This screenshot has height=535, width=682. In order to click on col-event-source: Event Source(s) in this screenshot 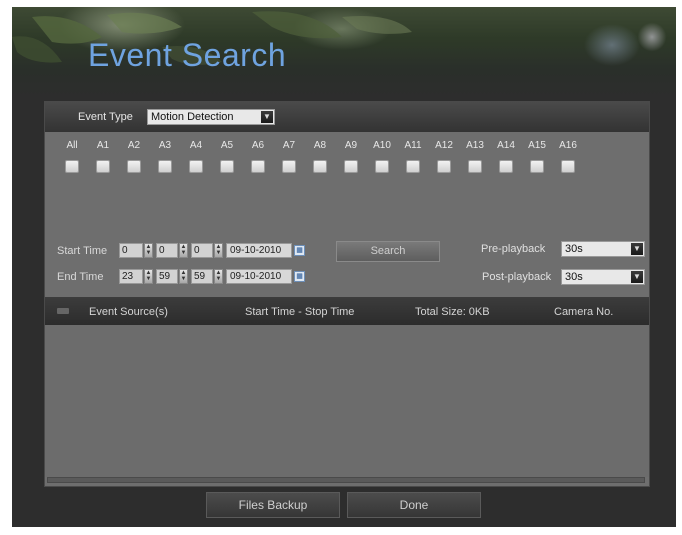, I will do `click(128, 312)`.